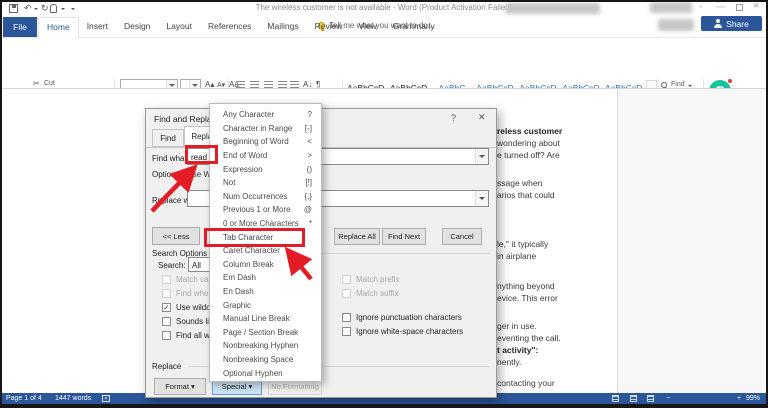  I want to click on menu-item-label: Beginning of Word, so click(256, 142).